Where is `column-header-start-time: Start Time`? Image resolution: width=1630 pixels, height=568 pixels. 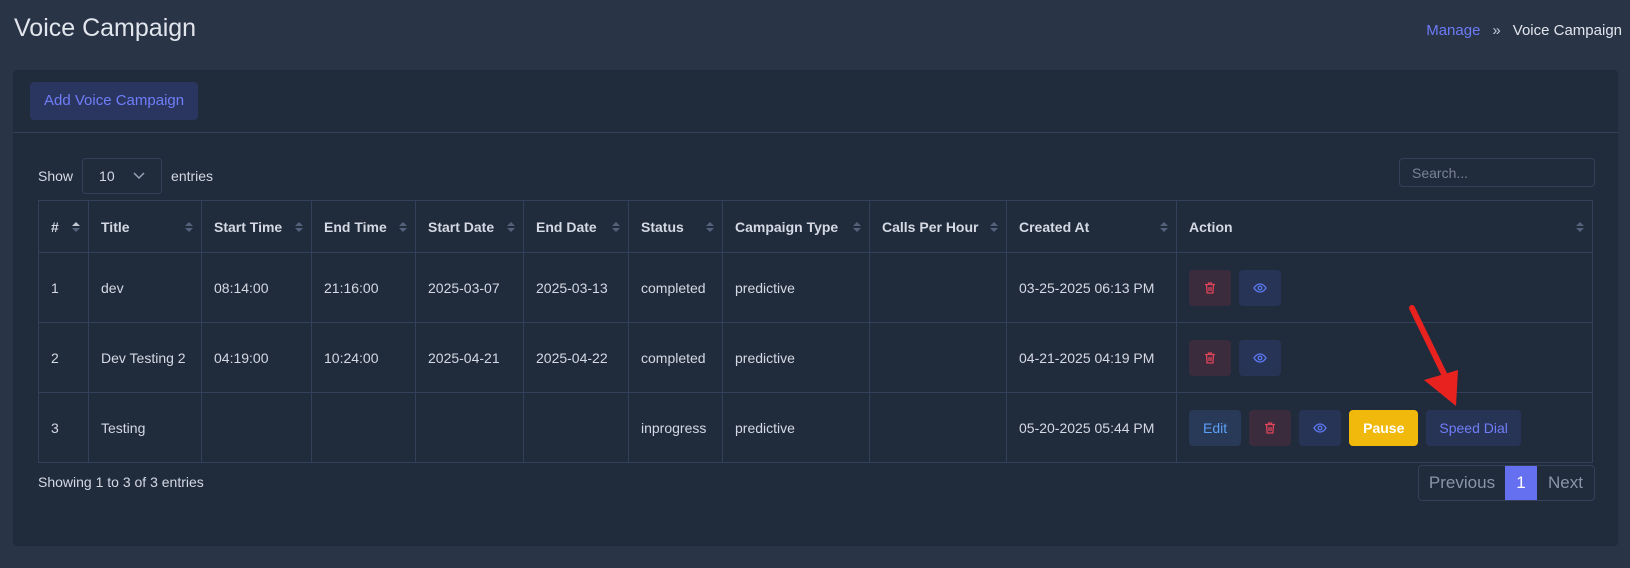
column-header-start-time: Start Time is located at coordinates (256, 226).